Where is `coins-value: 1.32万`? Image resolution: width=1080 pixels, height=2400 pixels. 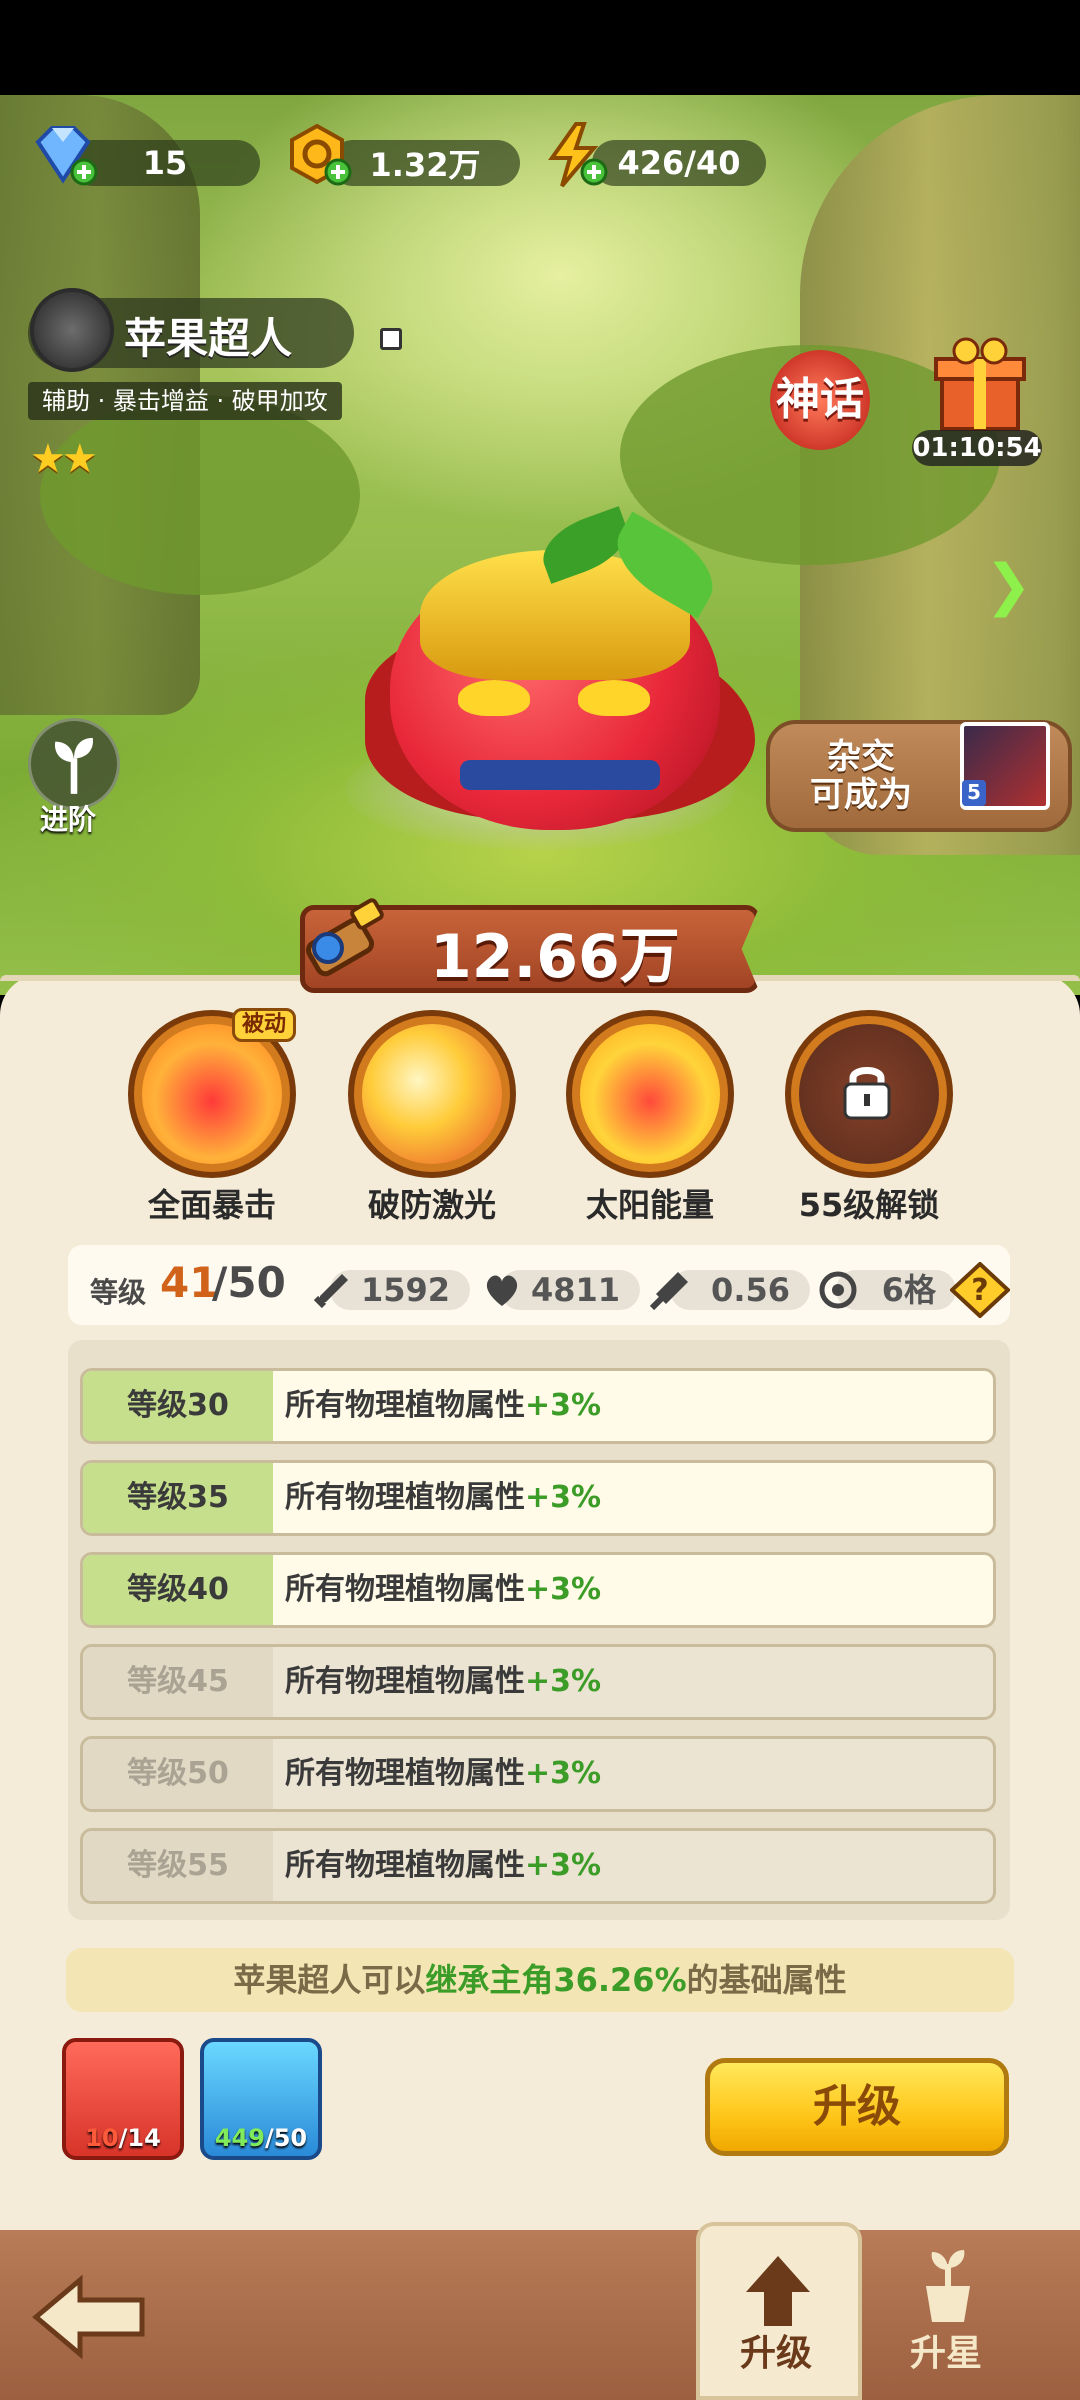
coins-value: 1.32万 is located at coordinates (425, 165).